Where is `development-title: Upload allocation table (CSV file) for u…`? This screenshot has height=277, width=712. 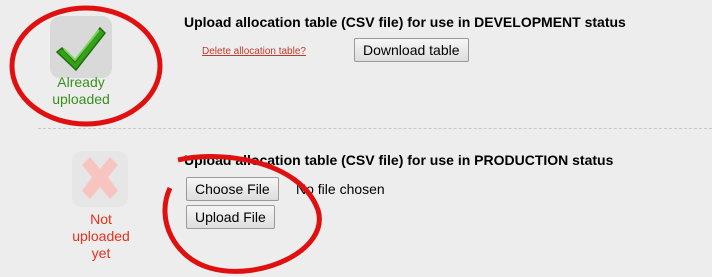
development-title: Upload allocation table (CSV file) for u… is located at coordinates (405, 22).